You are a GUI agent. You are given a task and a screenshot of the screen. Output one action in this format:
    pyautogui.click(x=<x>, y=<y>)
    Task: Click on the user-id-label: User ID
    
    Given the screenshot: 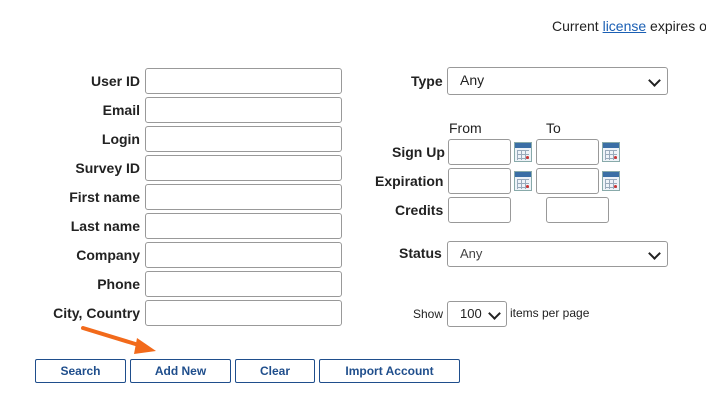 What is the action you would take?
    pyautogui.click(x=115, y=81)
    